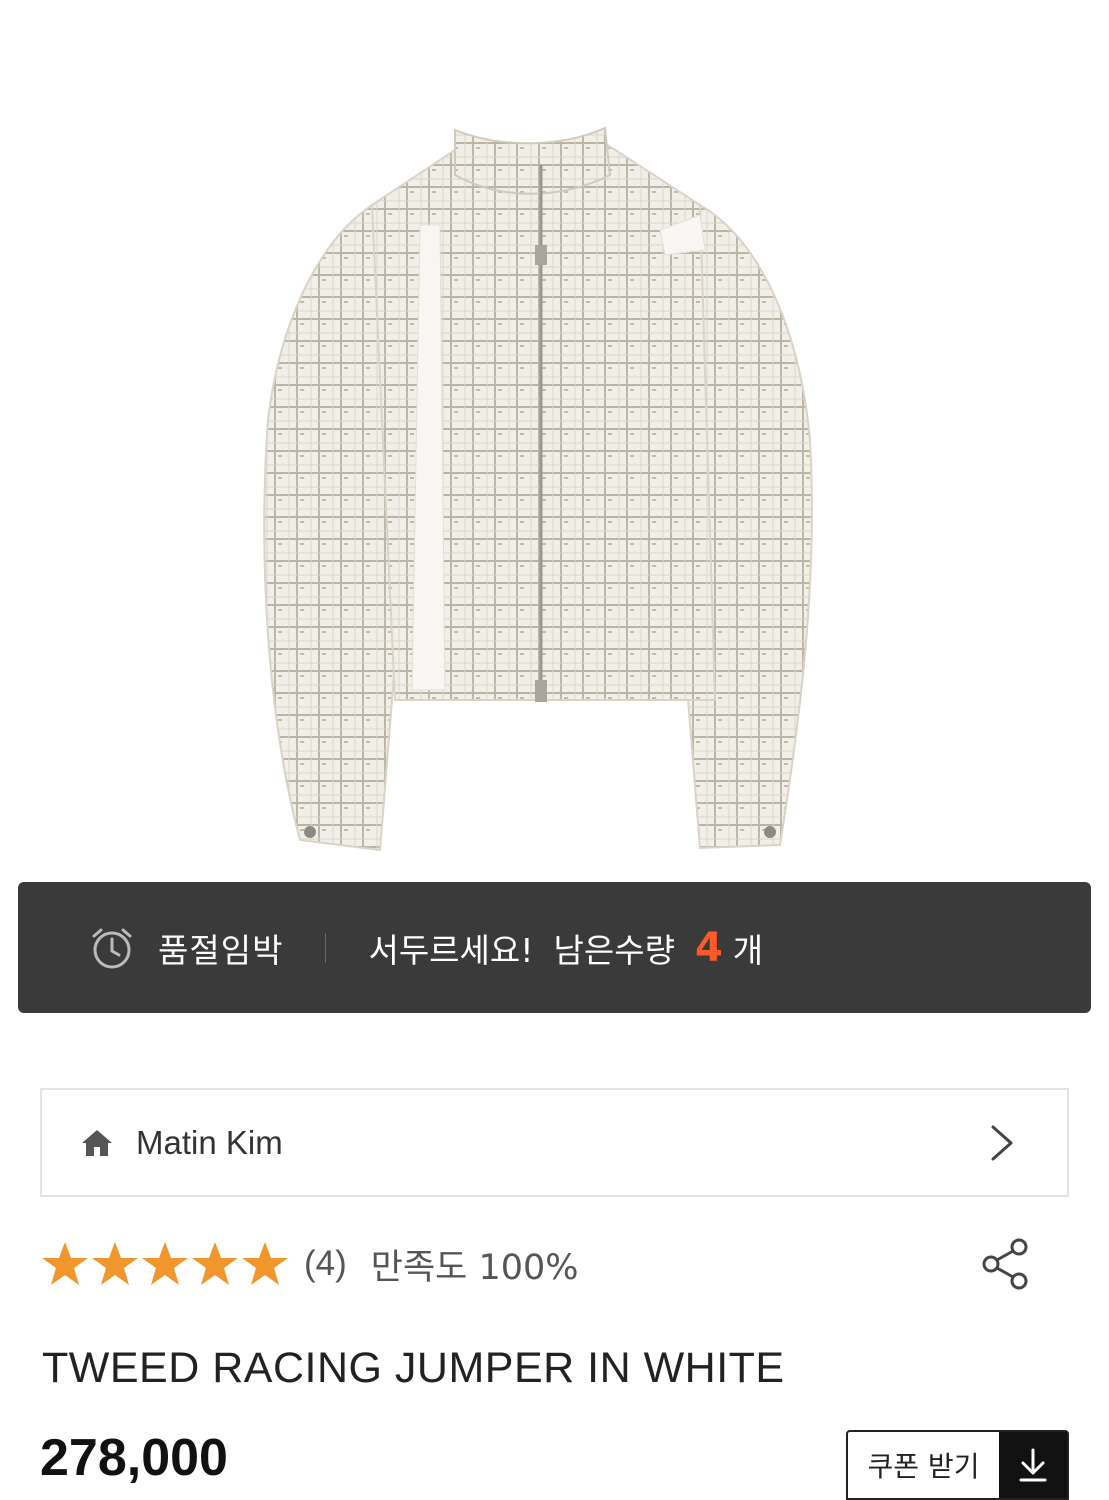  Describe the element at coordinates (325, 1264) in the screenshot. I see `review-count: (4)` at that location.